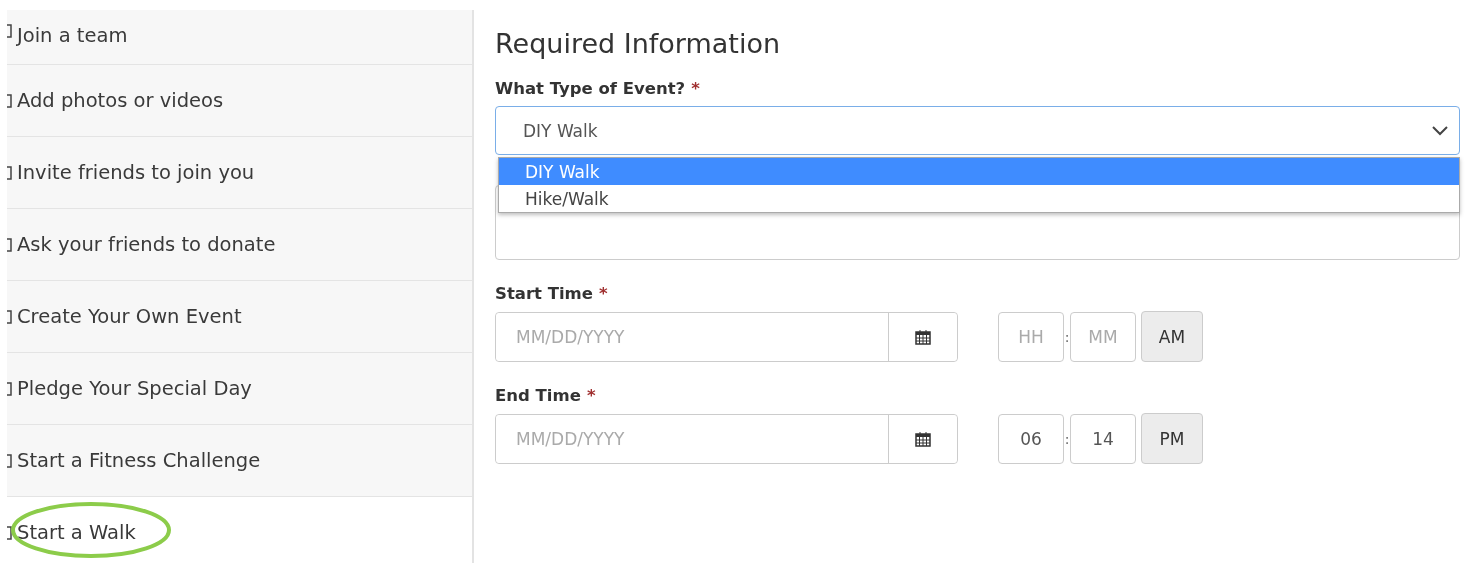  I want to click on chevron-down-icon, so click(1440, 130).